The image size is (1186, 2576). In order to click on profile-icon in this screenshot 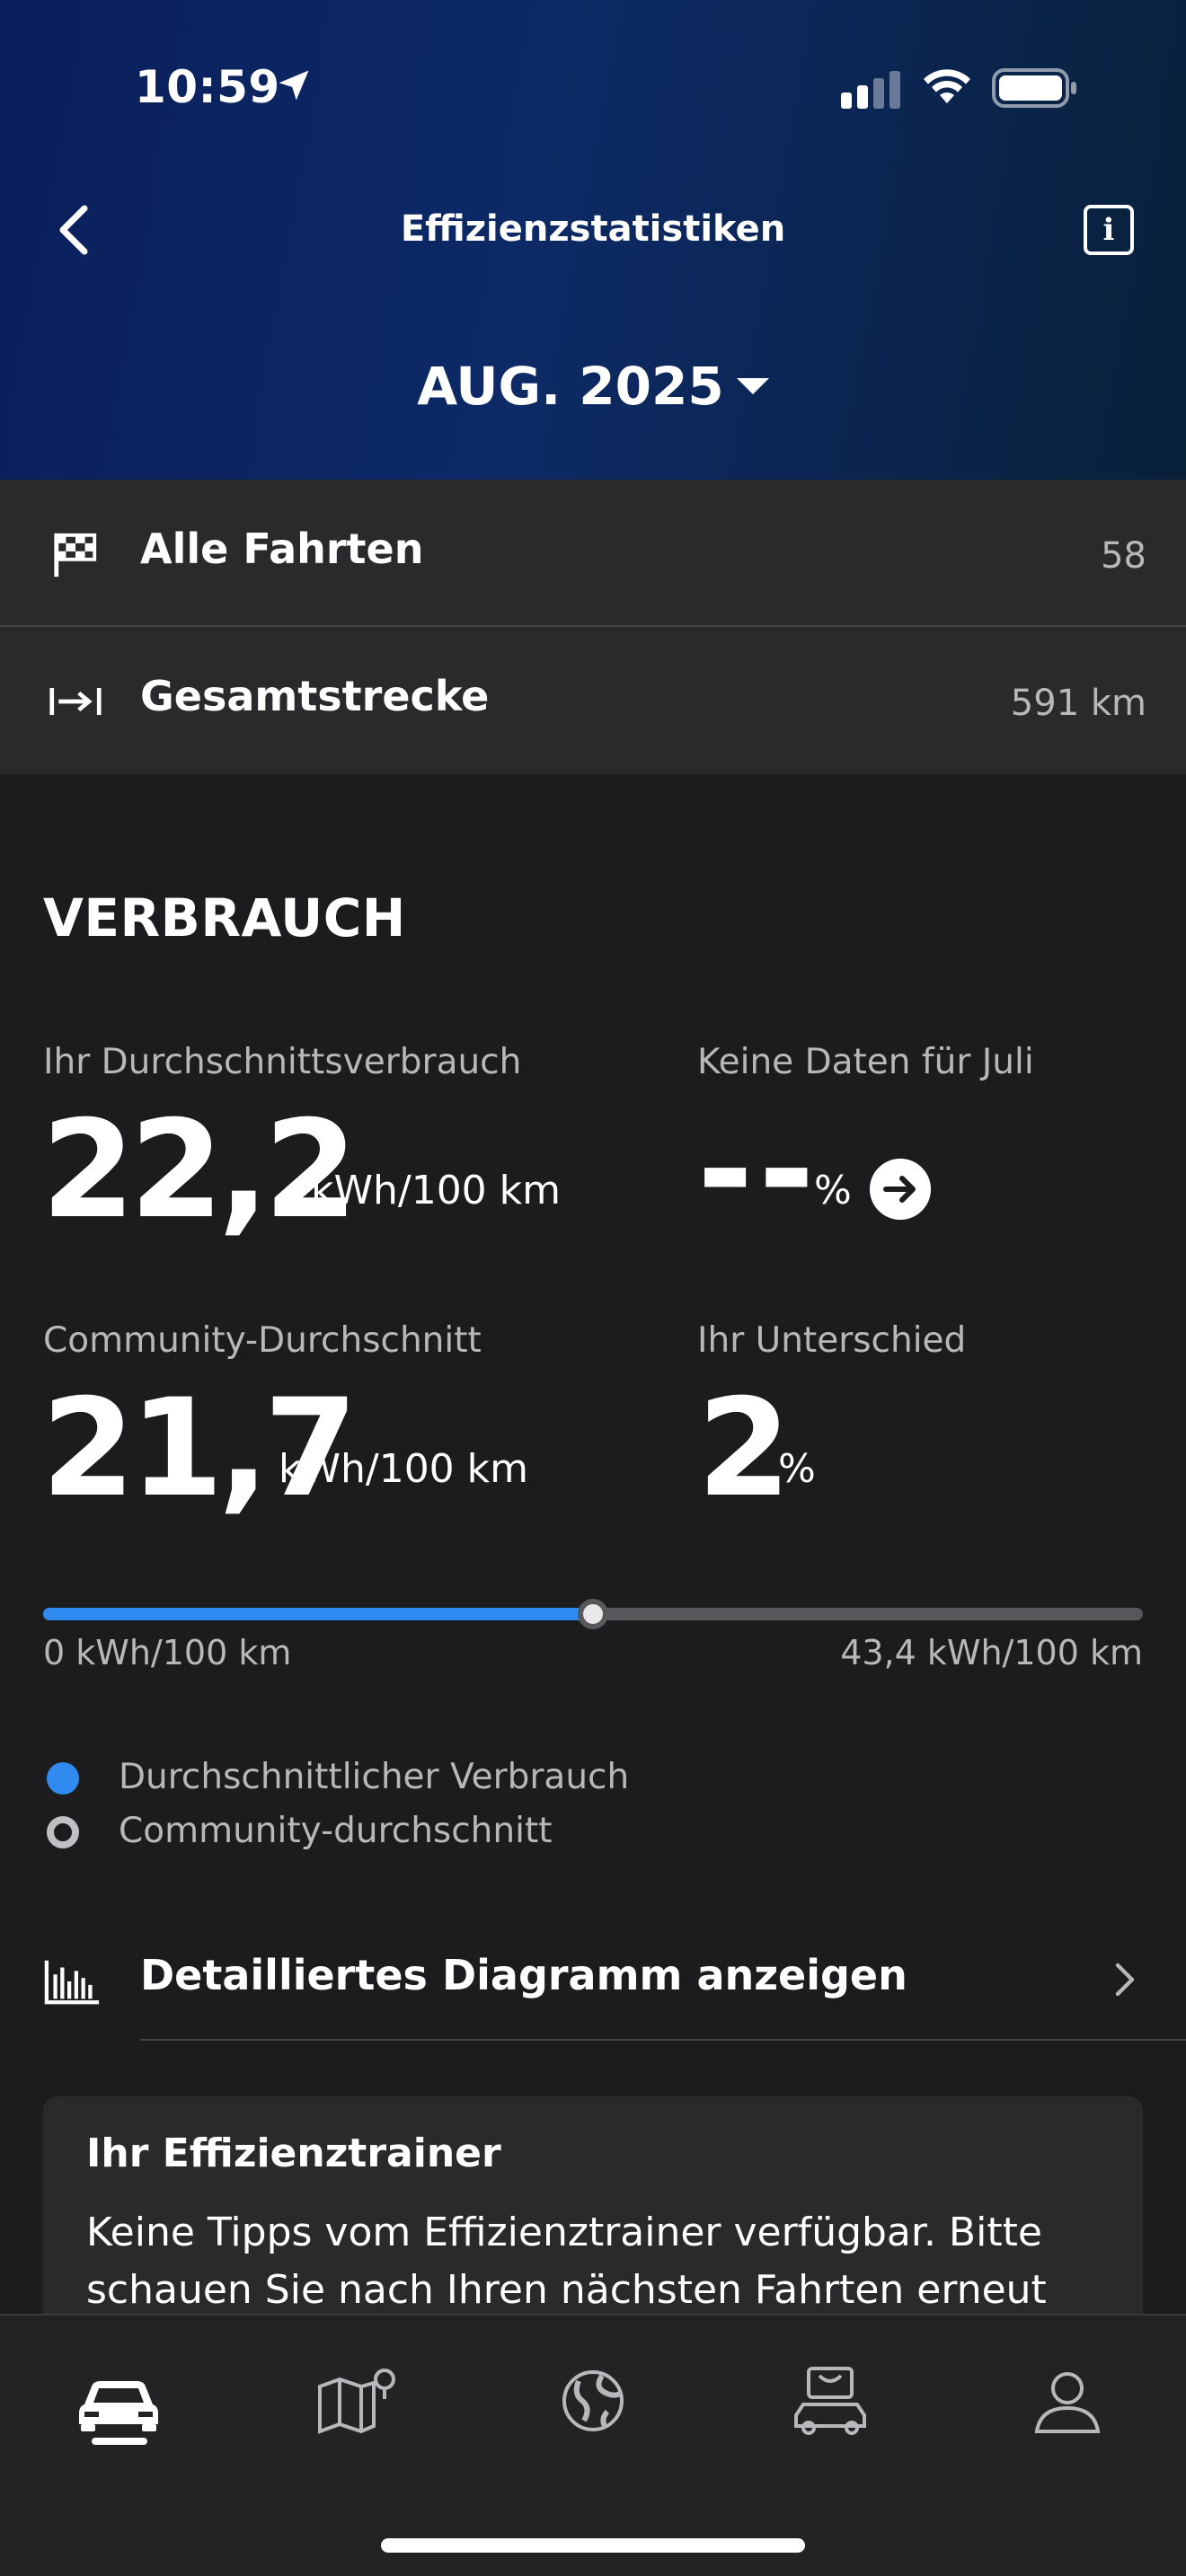, I will do `click(1067, 2402)`.